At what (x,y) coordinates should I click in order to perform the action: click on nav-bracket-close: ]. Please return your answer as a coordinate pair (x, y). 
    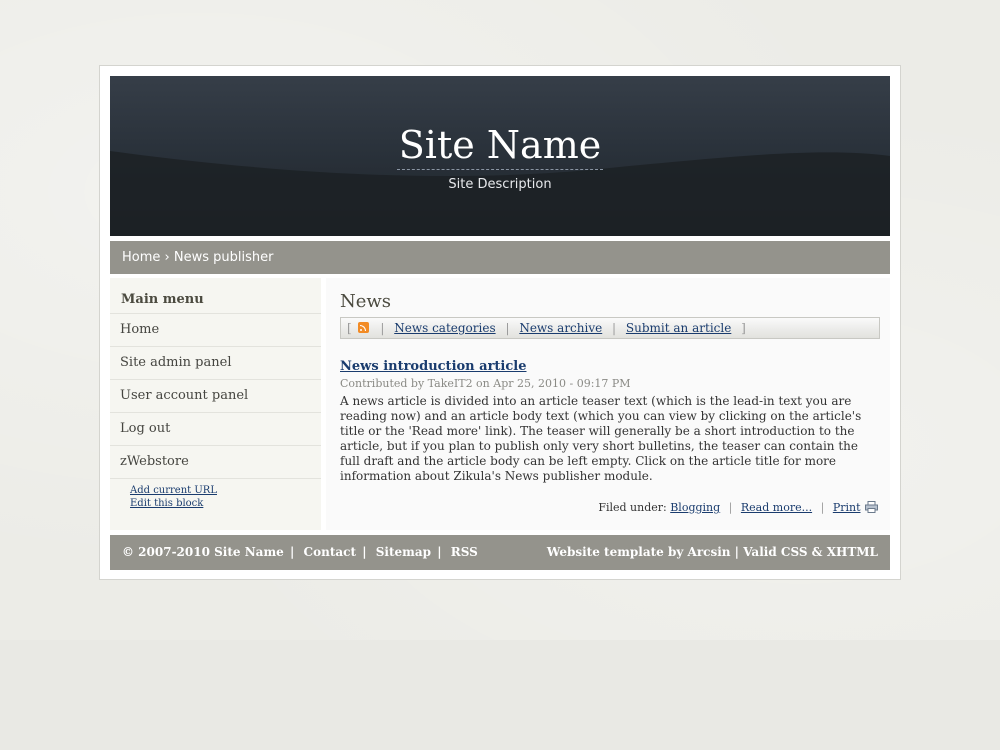
    Looking at the image, I should click on (743, 328).